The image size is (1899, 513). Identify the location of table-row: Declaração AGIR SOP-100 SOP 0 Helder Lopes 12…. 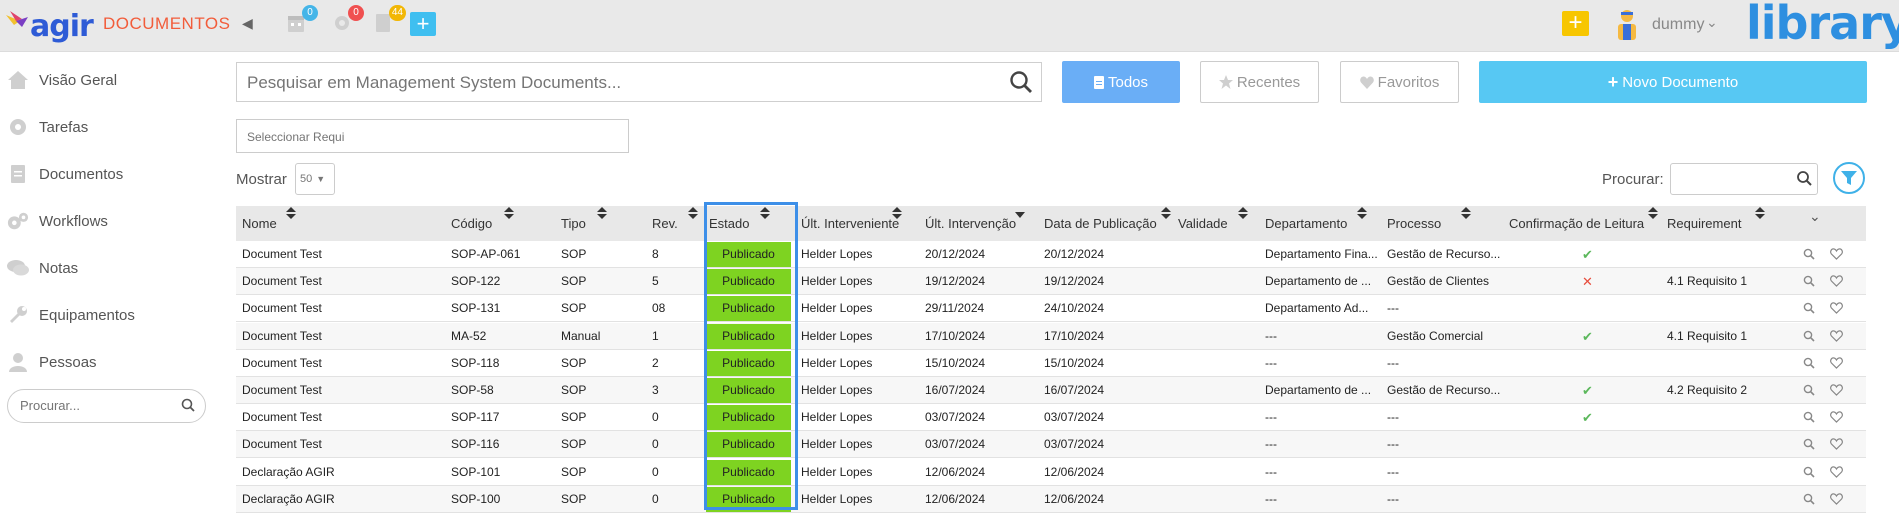
(1051, 499).